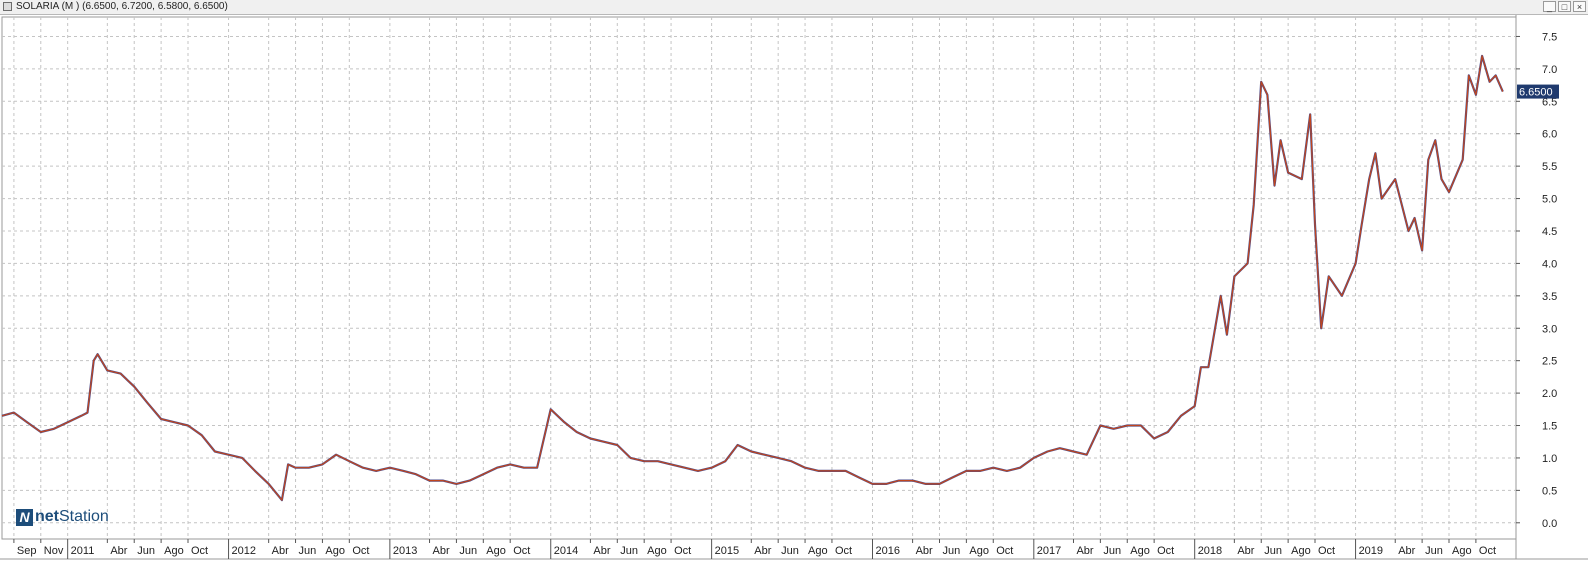 This screenshot has height=566, width=1588. What do you see at coordinates (1049, 551) in the screenshot?
I see `x-tick-label: 2017` at bounding box center [1049, 551].